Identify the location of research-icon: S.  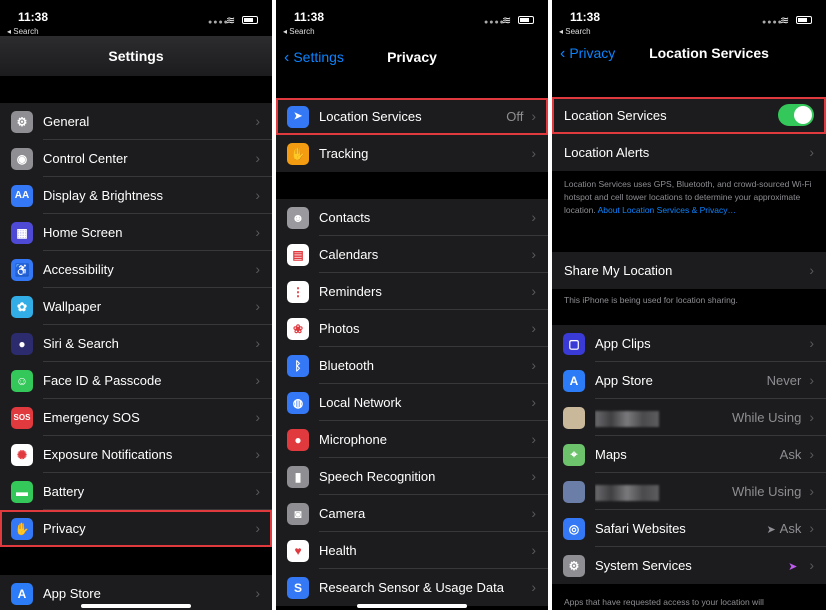
(298, 587).